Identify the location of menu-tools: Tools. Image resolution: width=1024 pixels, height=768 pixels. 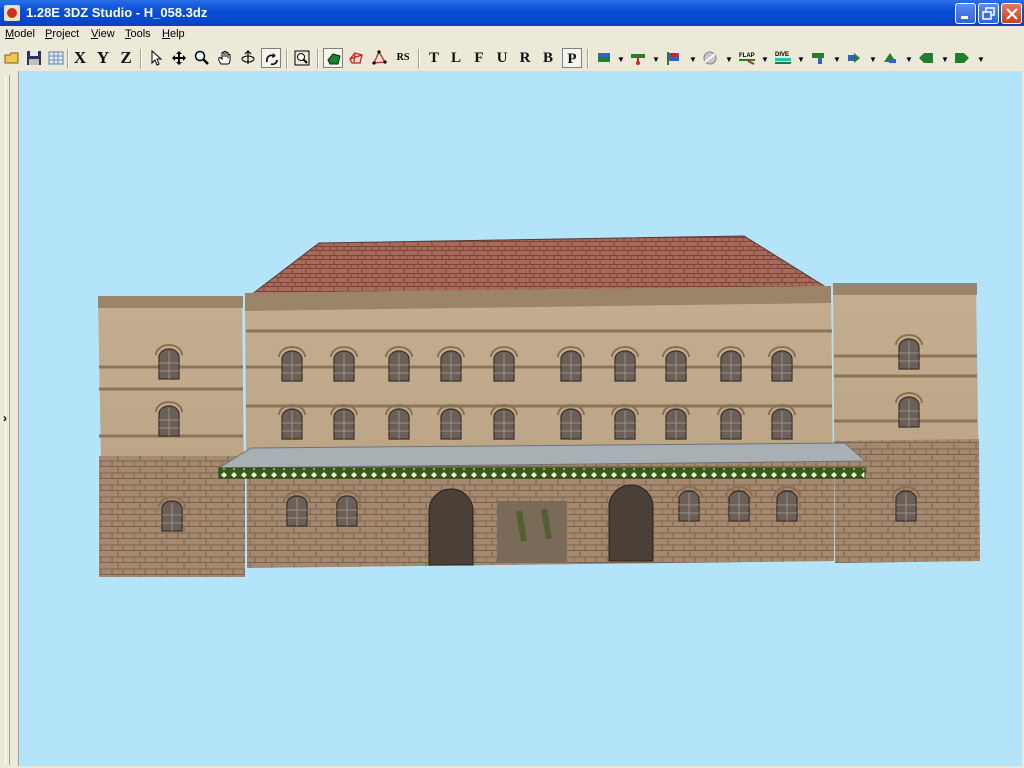
(138, 34).